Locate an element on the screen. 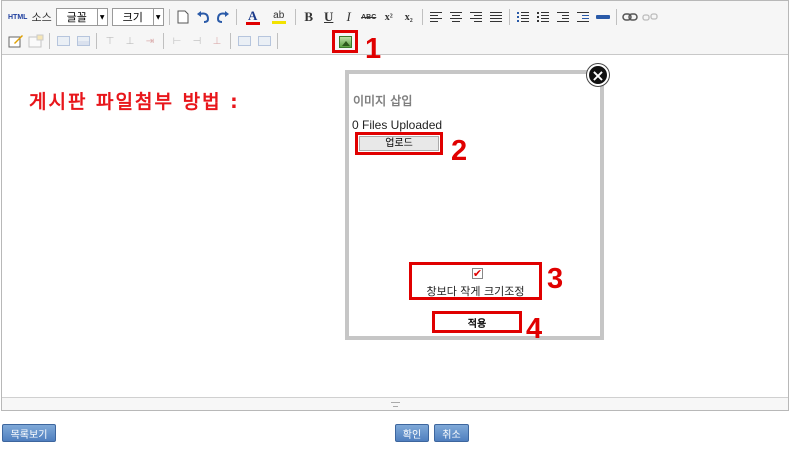 The image size is (791, 454). horizontal-rule-button is located at coordinates (603, 17).